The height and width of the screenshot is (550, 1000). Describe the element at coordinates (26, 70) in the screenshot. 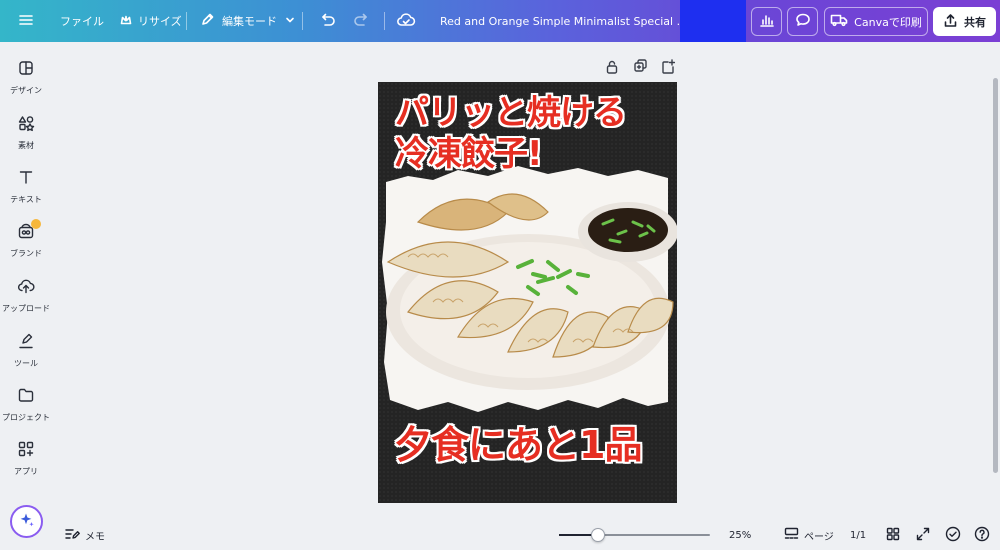

I see `design-icon` at that location.